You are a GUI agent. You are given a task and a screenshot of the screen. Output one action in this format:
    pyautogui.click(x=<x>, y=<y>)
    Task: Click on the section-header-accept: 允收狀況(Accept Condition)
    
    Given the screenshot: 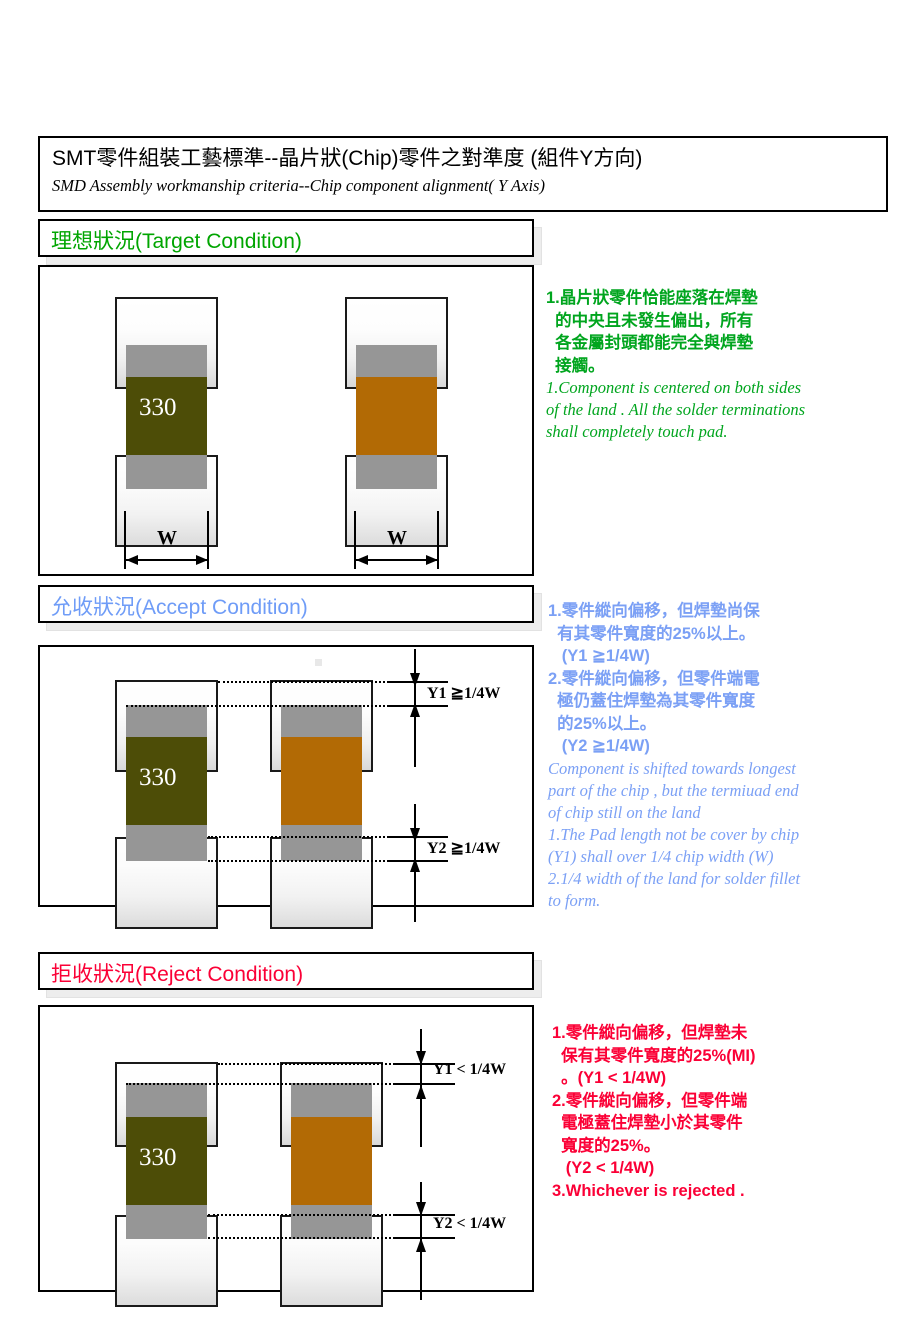 What is the action you would take?
    pyautogui.click(x=290, y=608)
    